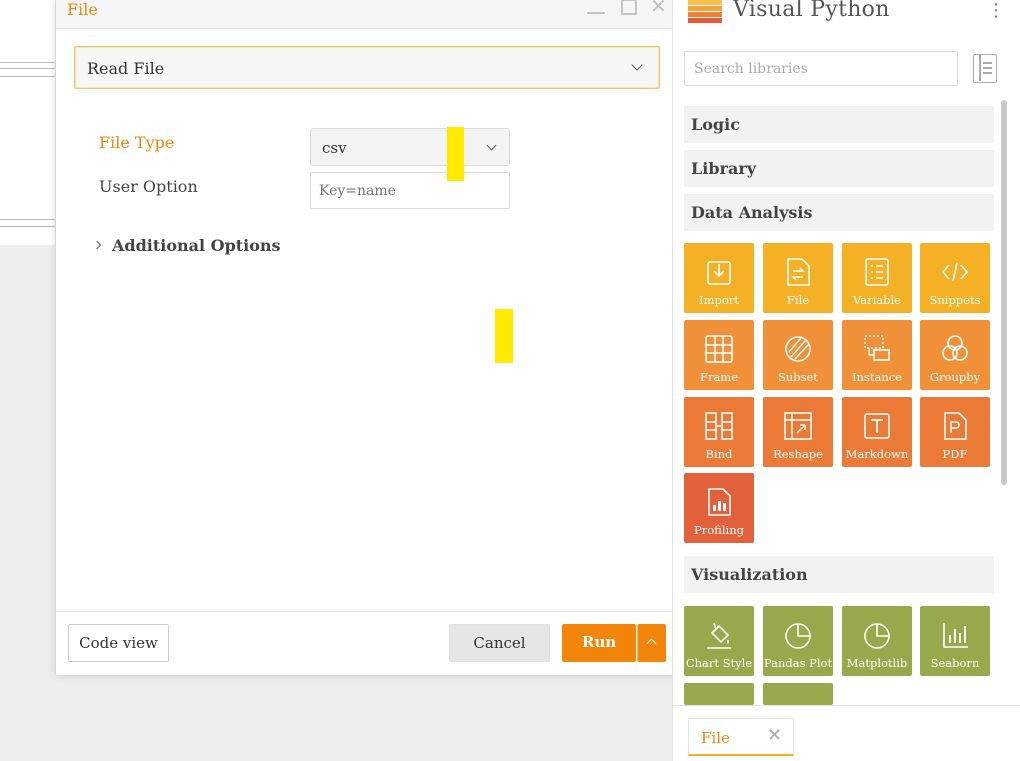 The height and width of the screenshot is (761, 1020). What do you see at coordinates (798, 663) in the screenshot?
I see `app-label: Pandas Plot` at bounding box center [798, 663].